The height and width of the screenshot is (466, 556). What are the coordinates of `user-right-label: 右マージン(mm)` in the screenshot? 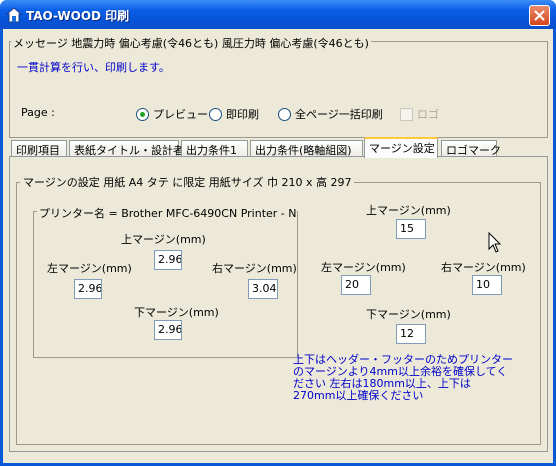 It's located at (483, 267).